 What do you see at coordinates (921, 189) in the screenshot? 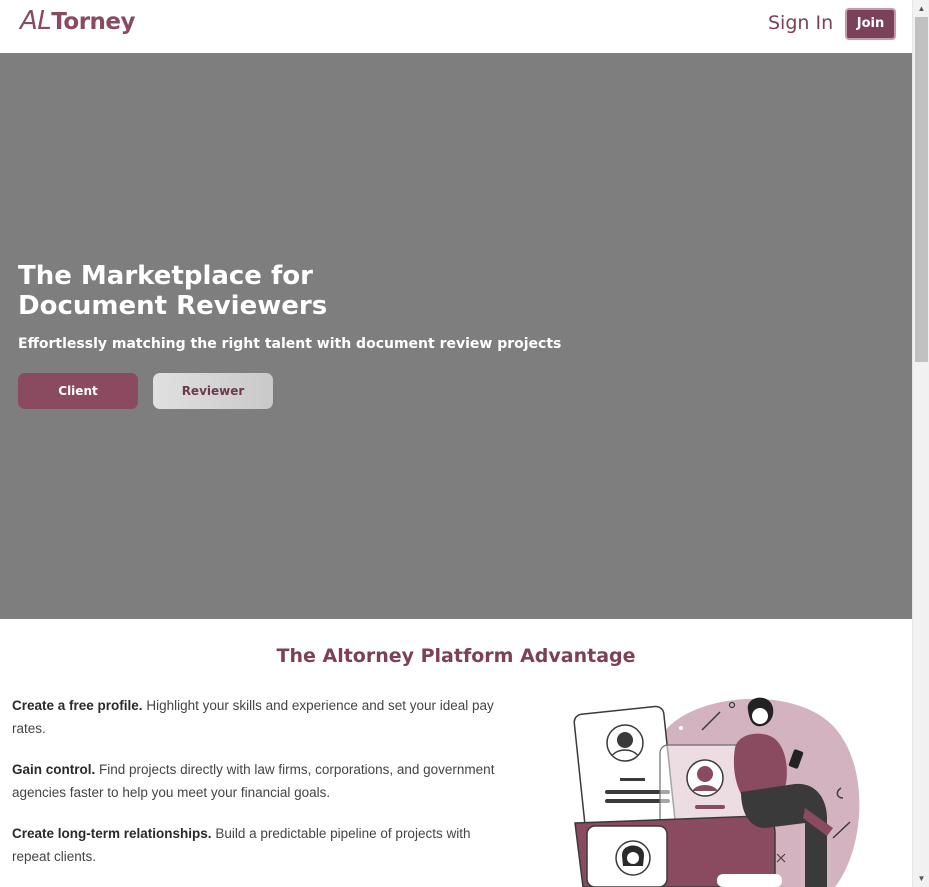
I see `scrollbar-thumb` at bounding box center [921, 189].